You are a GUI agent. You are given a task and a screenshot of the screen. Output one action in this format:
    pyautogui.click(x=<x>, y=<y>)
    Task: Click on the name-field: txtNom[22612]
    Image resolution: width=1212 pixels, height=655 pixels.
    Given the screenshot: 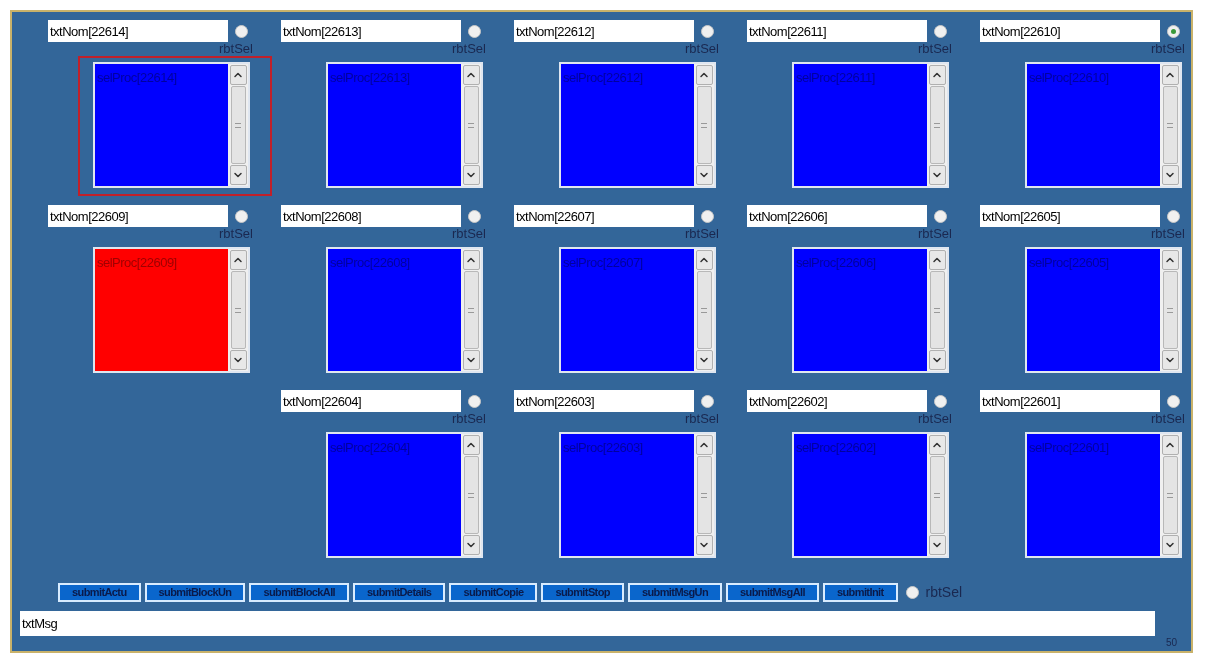 What is the action you would take?
    pyautogui.click(x=604, y=31)
    